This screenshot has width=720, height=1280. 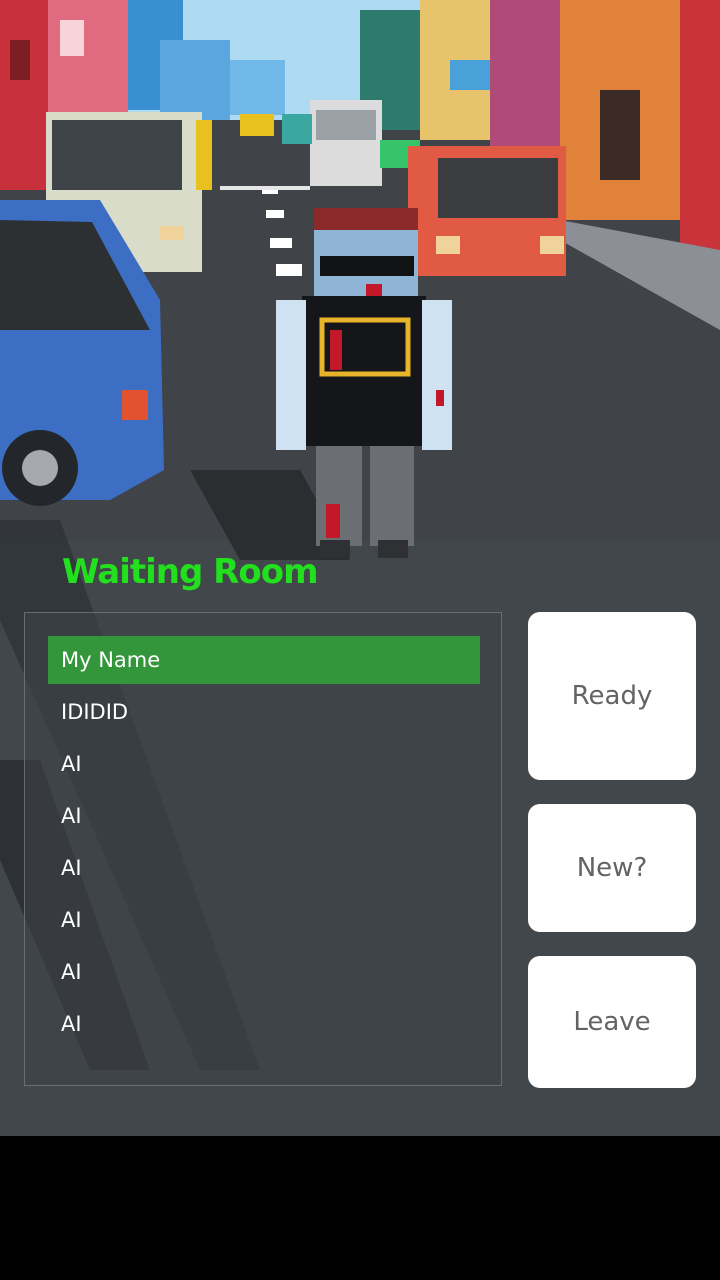 What do you see at coordinates (612, 696) in the screenshot?
I see `ready-button: Ready` at bounding box center [612, 696].